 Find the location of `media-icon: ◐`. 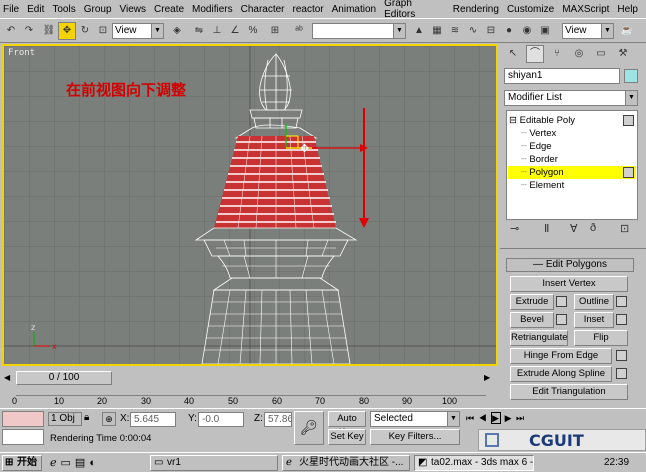

media-icon: ◐ is located at coordinates (94, 463).